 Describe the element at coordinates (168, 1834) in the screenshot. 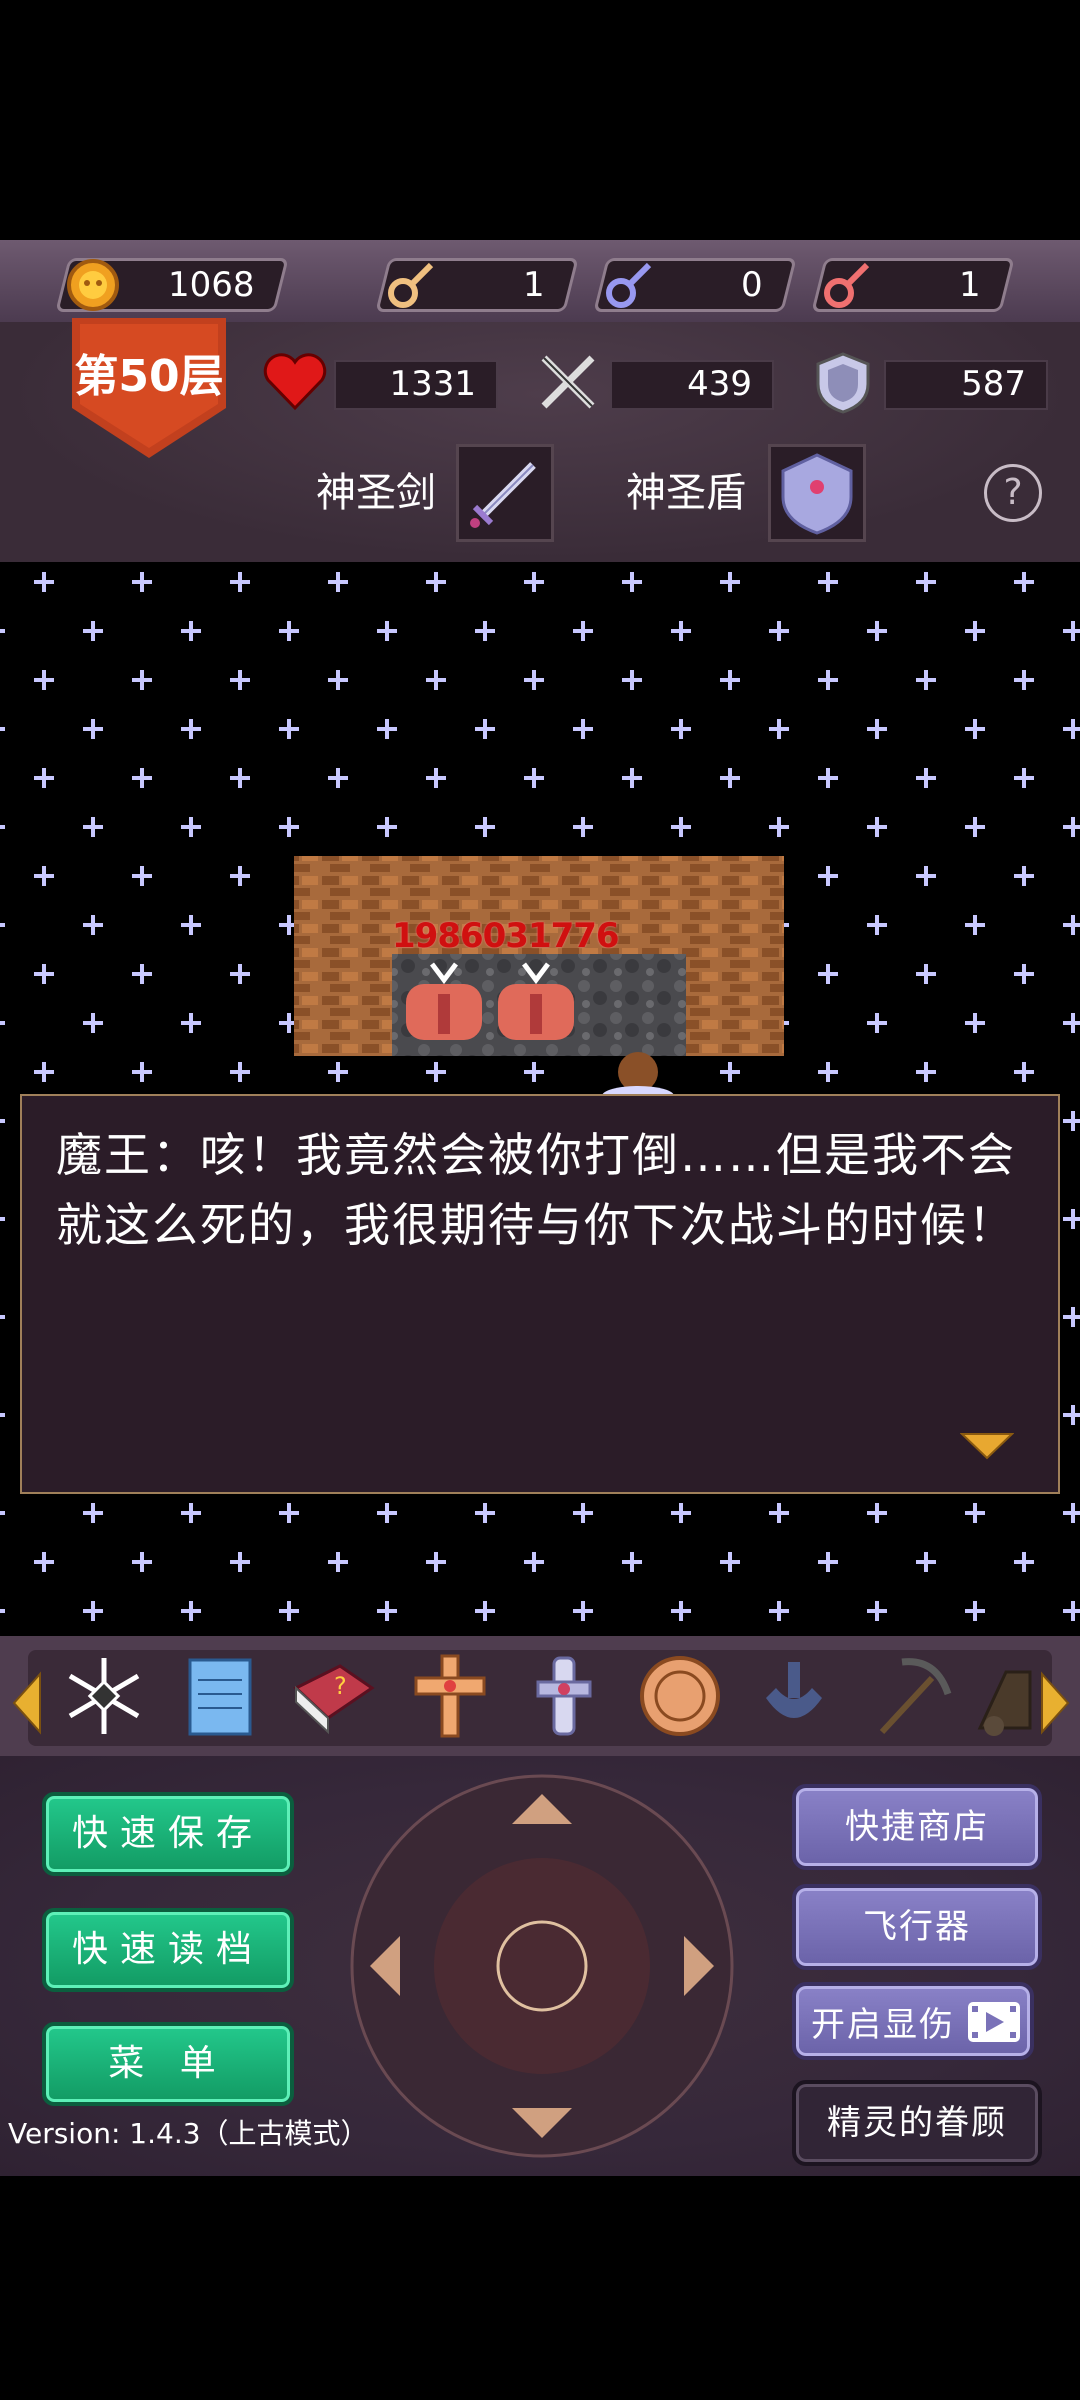

I see `quick-save-button: 快速保存` at that location.